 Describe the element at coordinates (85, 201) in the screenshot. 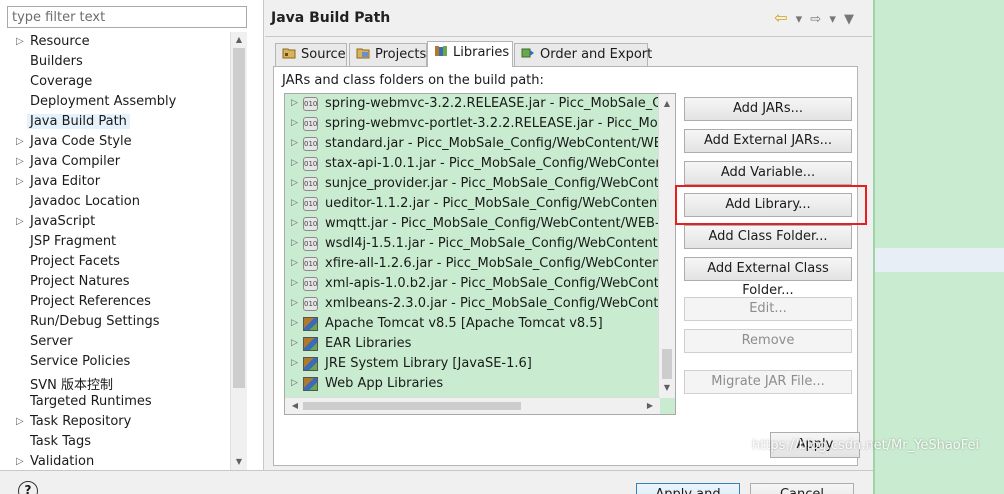

I see `tree-item-label: Javadoc Location` at that location.